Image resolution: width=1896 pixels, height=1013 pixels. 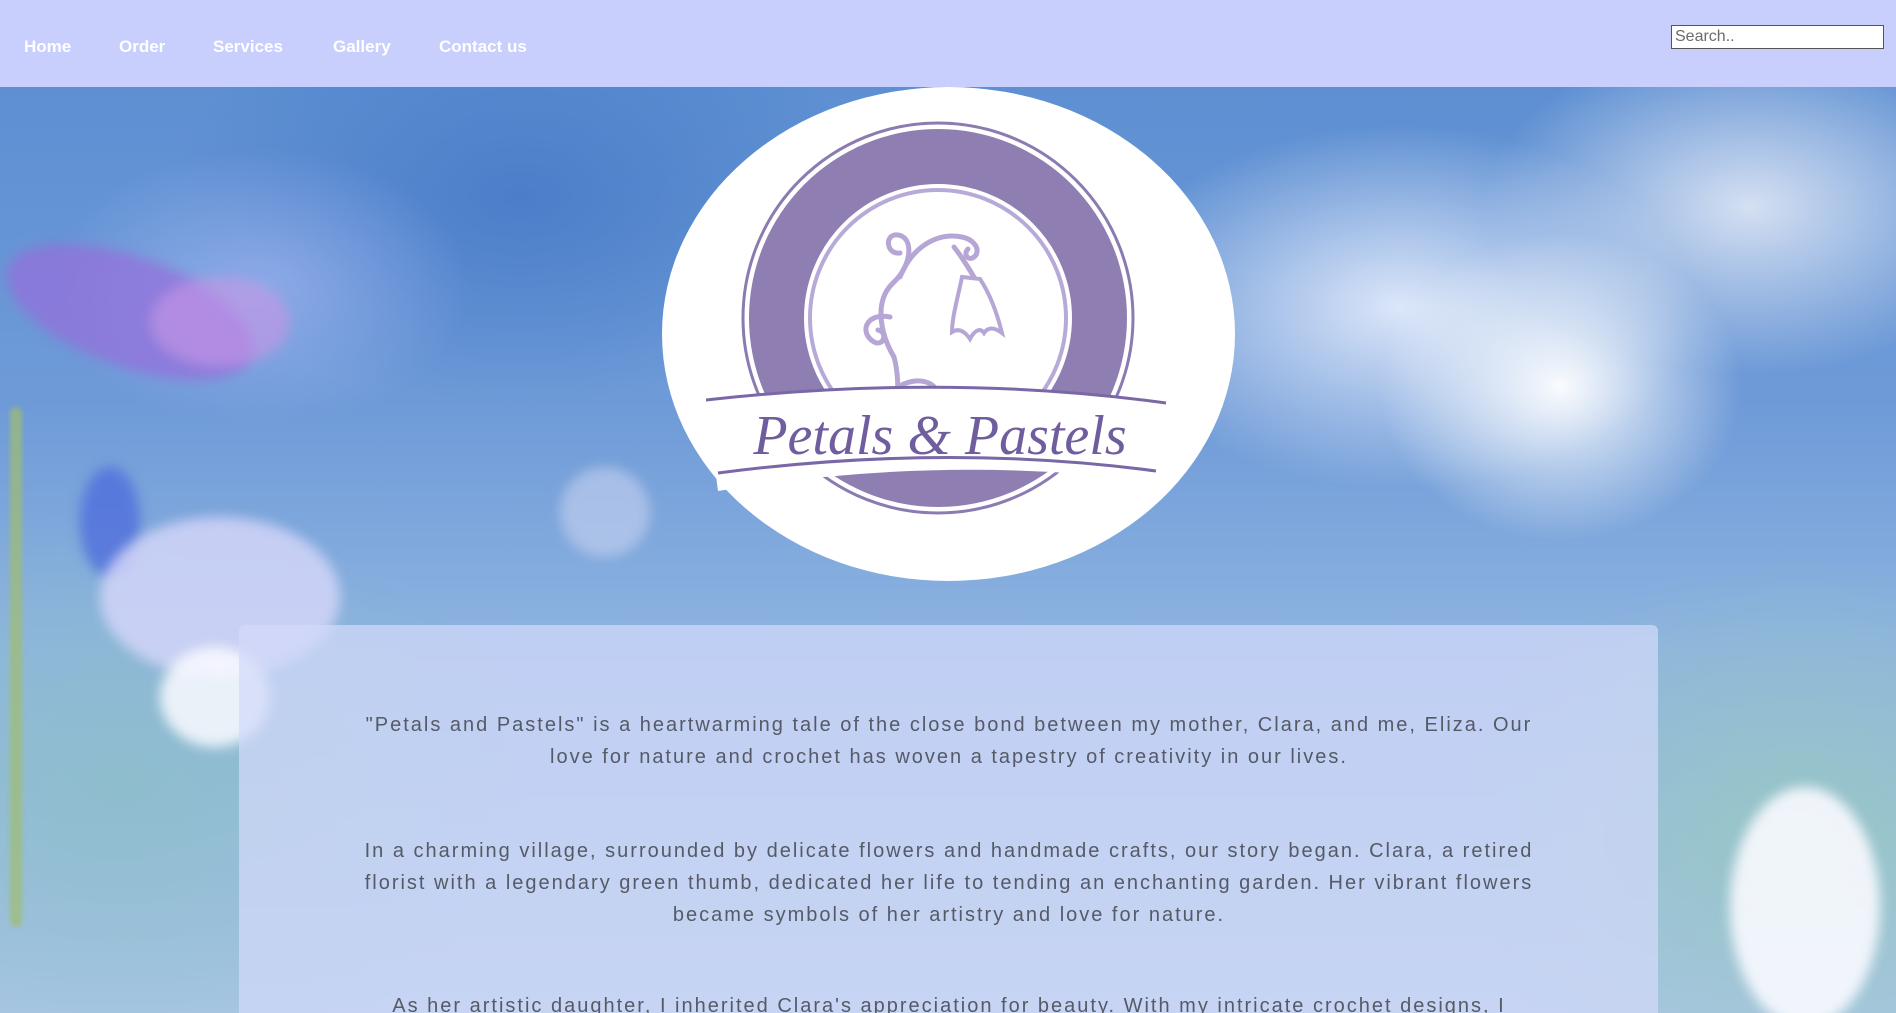 I want to click on bellflower-emblem-icon: Petals & Pastels, so click(x=936, y=318).